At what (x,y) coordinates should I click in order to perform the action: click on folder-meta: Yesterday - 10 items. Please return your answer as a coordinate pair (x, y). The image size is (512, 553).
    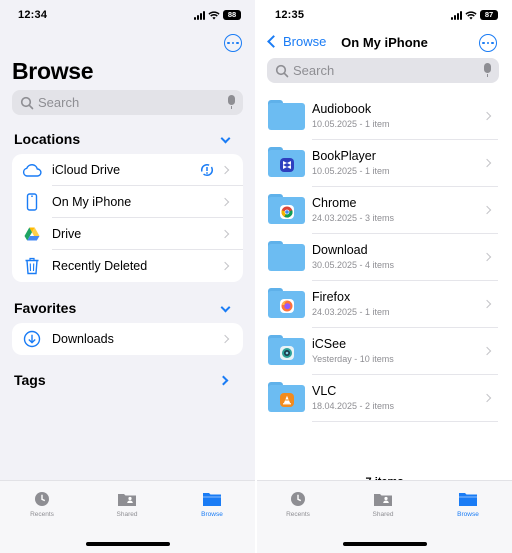
    Looking at the image, I should click on (353, 359).